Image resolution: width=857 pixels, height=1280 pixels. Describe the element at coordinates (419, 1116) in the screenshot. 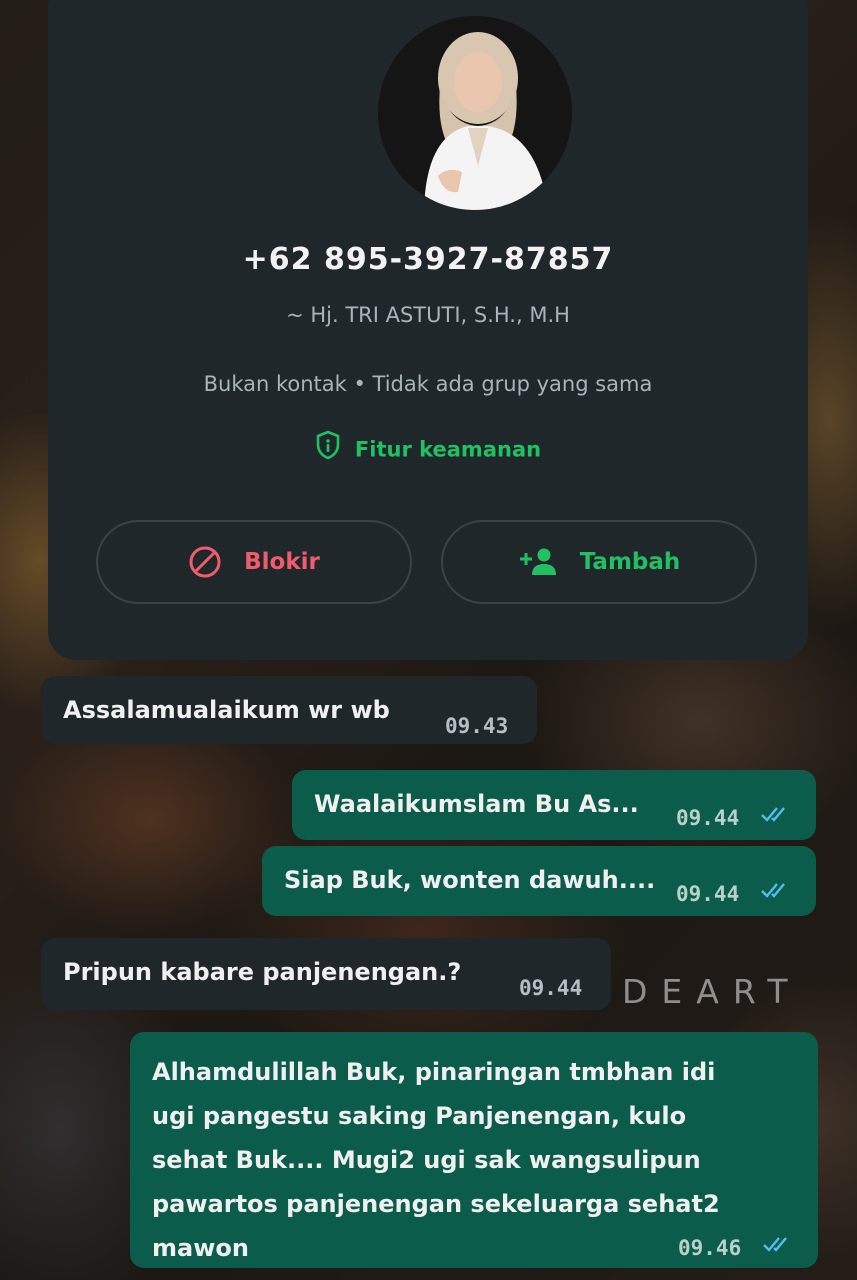

I see `message-line: ugi pangestu saking Panjenengan, kulo` at that location.